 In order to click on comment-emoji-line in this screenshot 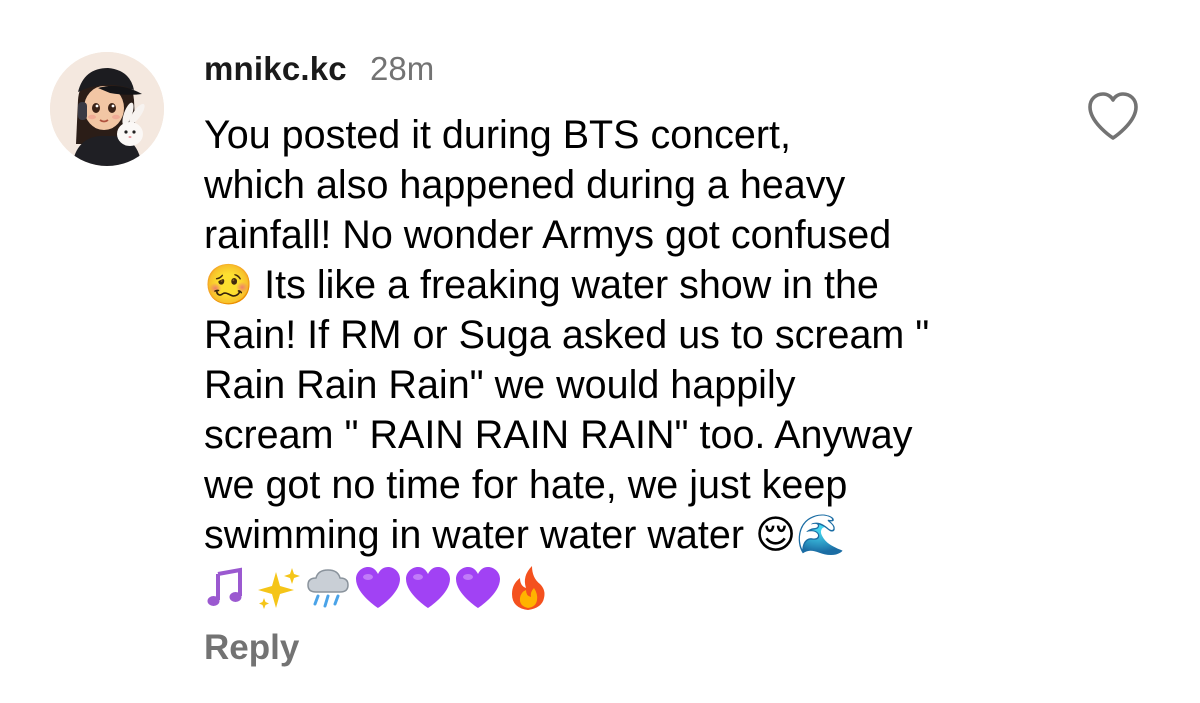, I will do `click(378, 588)`.